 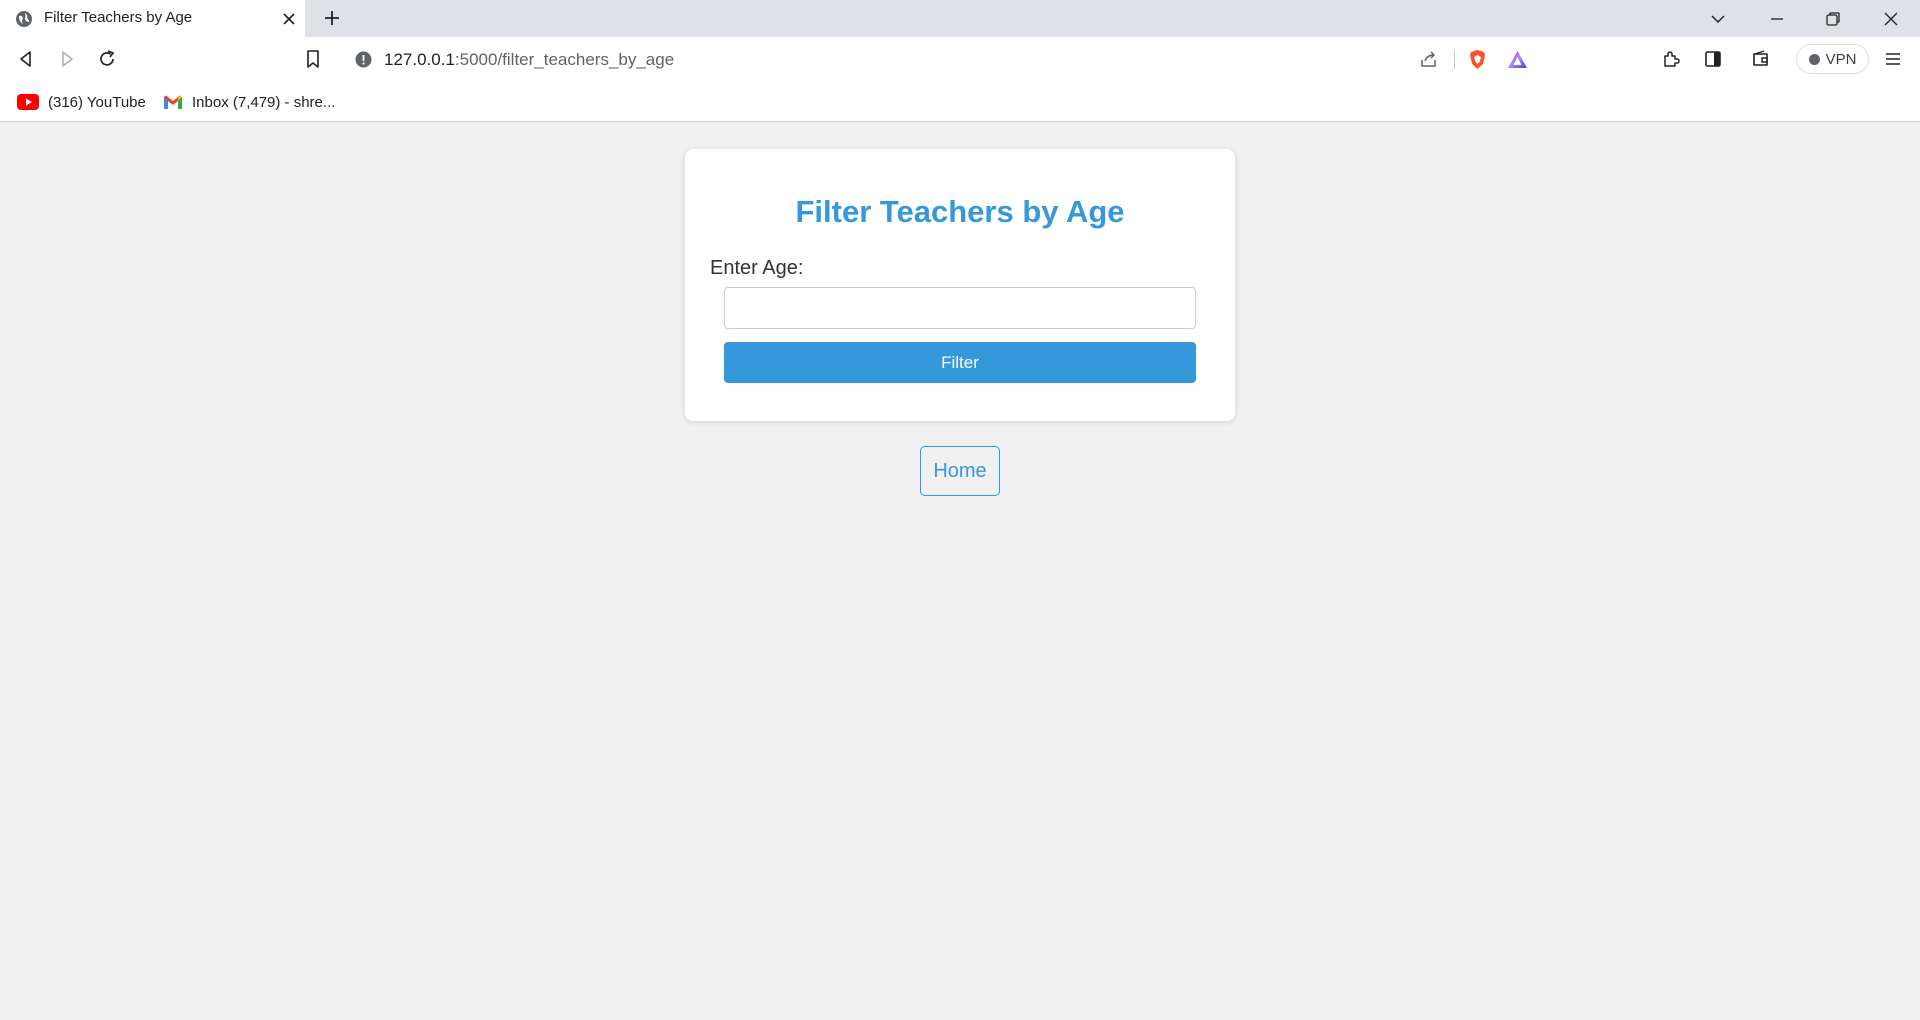 What do you see at coordinates (1833, 19) in the screenshot?
I see `restore-icon` at bounding box center [1833, 19].